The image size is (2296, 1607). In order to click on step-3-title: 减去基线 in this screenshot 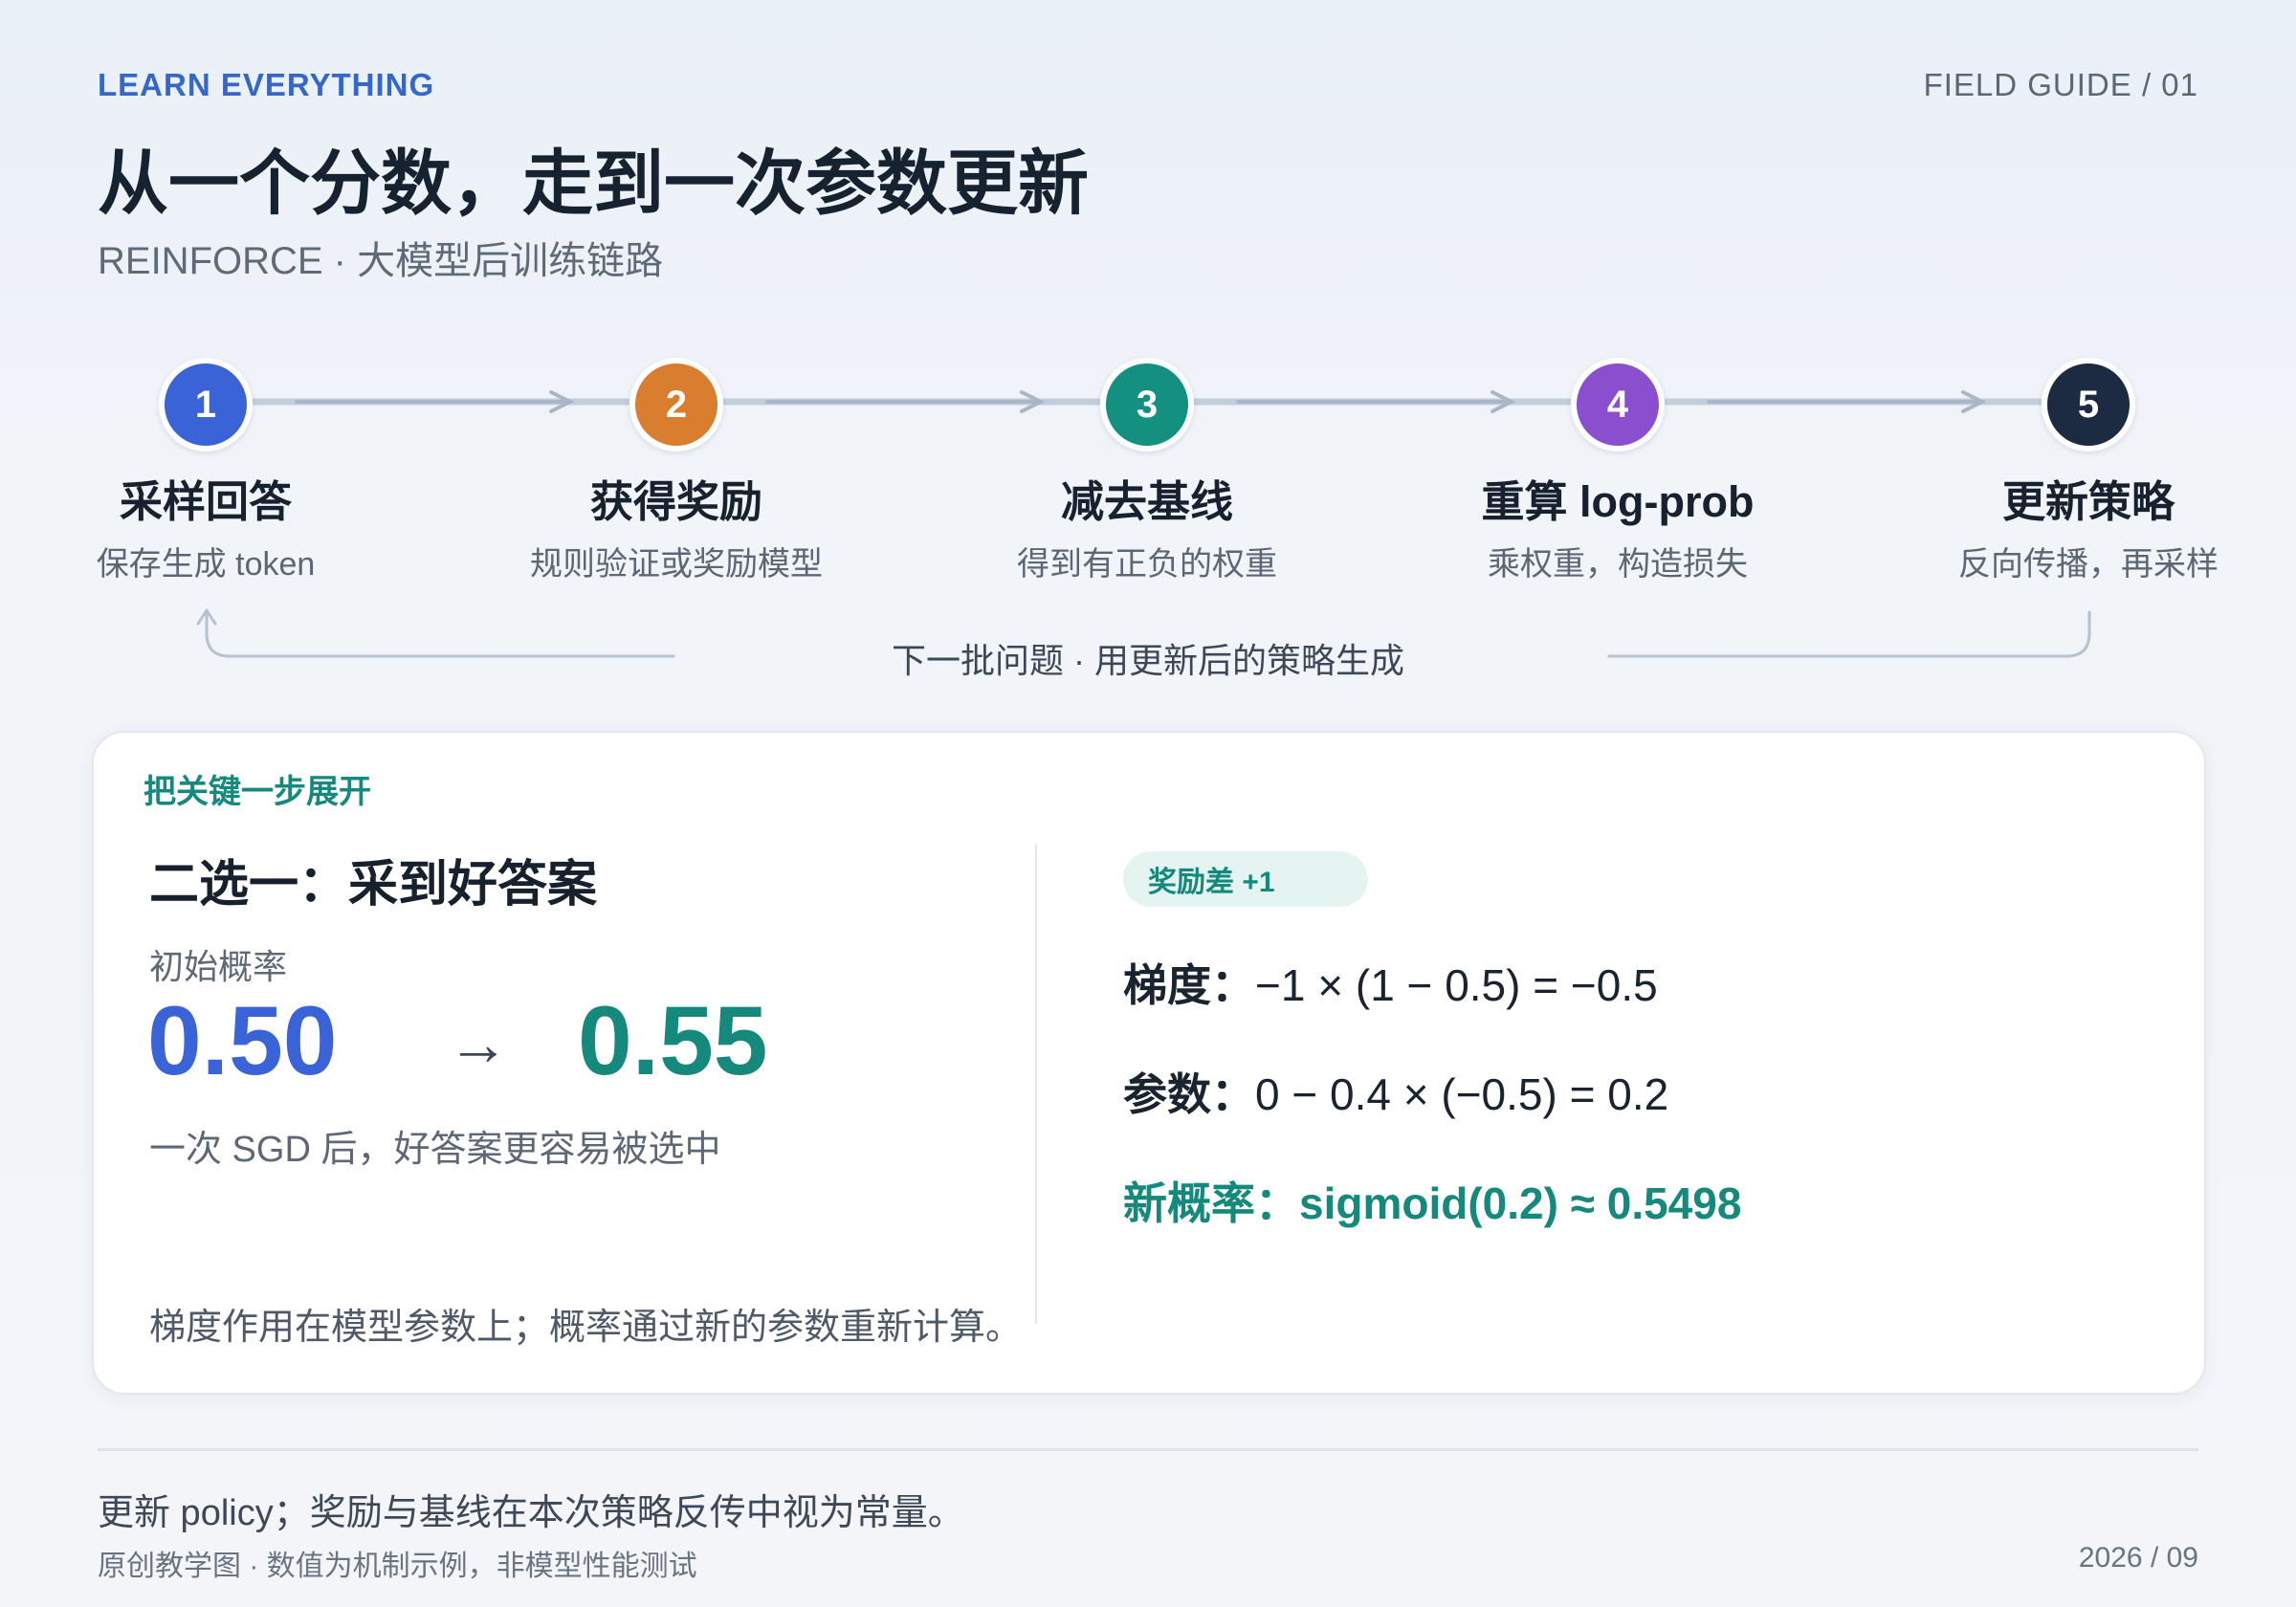, I will do `click(1146, 501)`.